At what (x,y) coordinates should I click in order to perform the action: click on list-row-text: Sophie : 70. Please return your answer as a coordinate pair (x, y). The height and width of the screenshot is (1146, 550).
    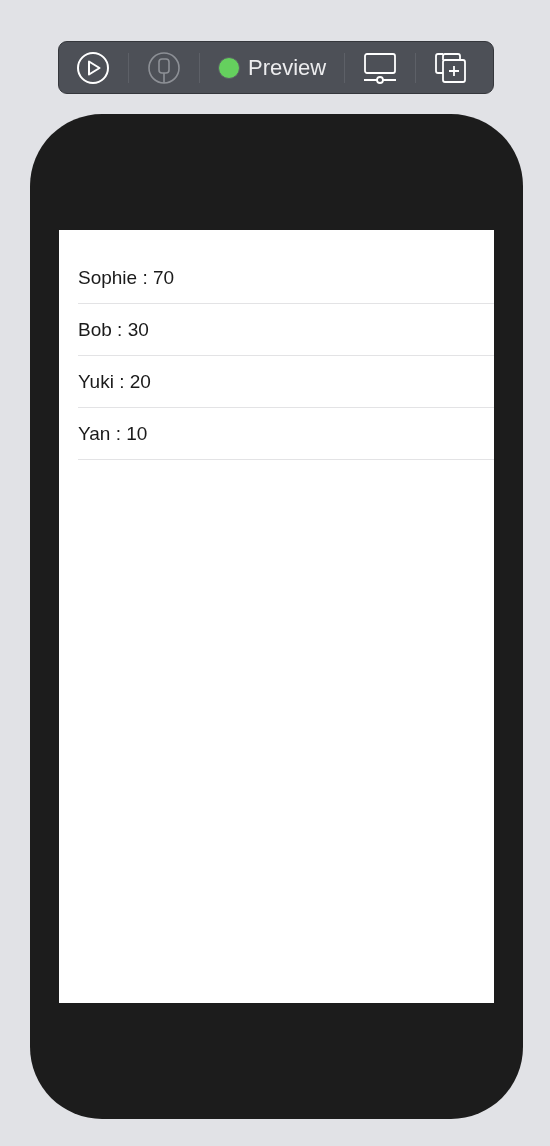
    Looking at the image, I should click on (126, 277).